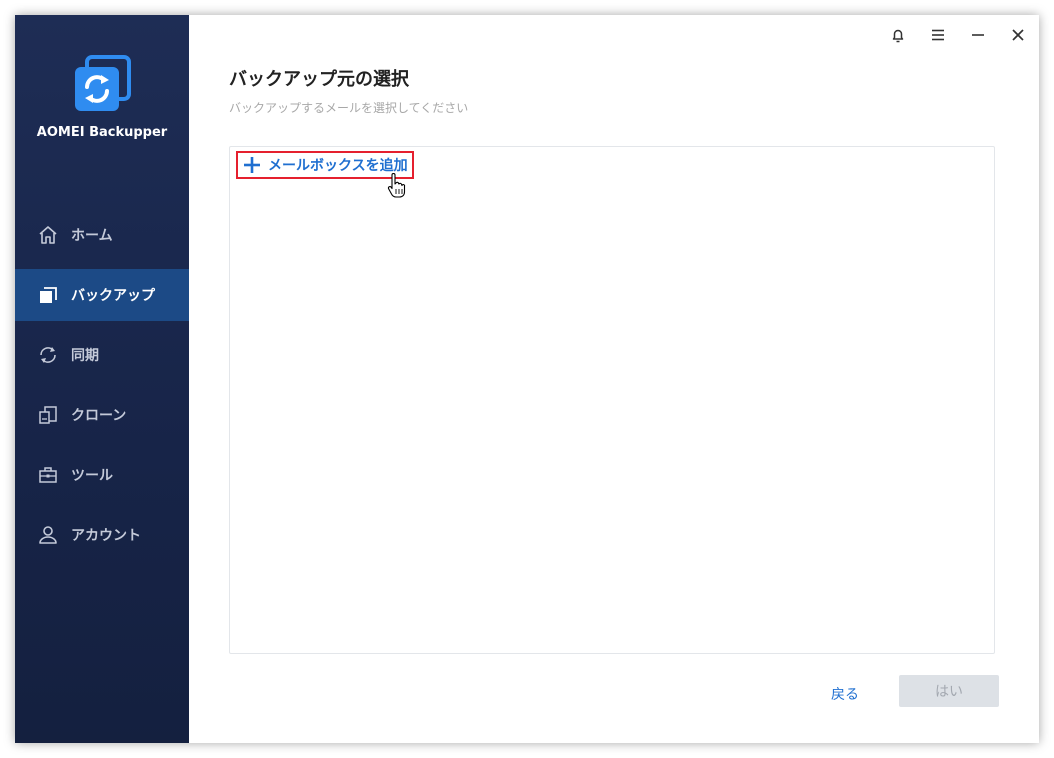 This screenshot has height=758, width=1054. I want to click on hand-cursor-icon, so click(396, 185).